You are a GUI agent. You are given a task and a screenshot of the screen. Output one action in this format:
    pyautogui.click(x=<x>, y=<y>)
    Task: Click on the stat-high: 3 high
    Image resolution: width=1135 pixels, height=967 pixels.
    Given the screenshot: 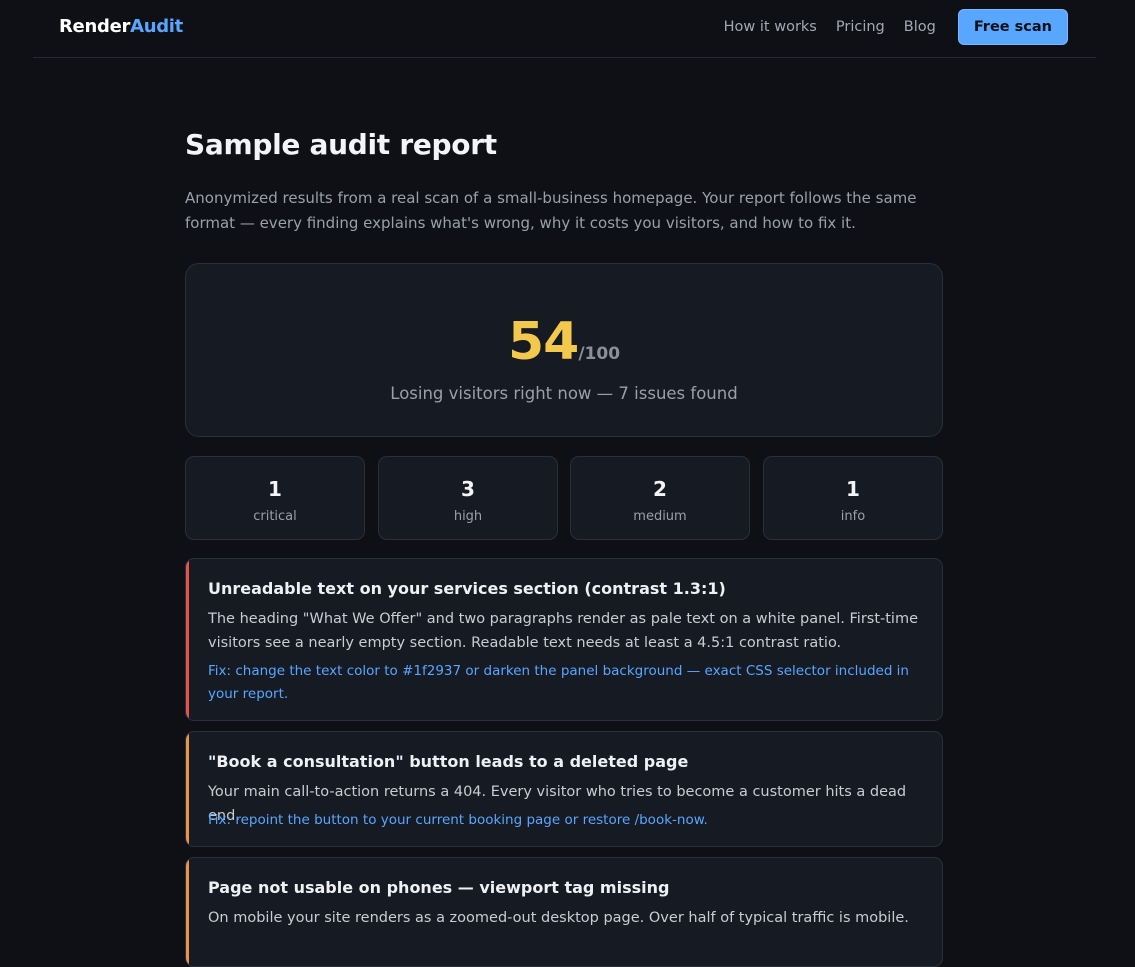 What is the action you would take?
    pyautogui.click(x=468, y=498)
    